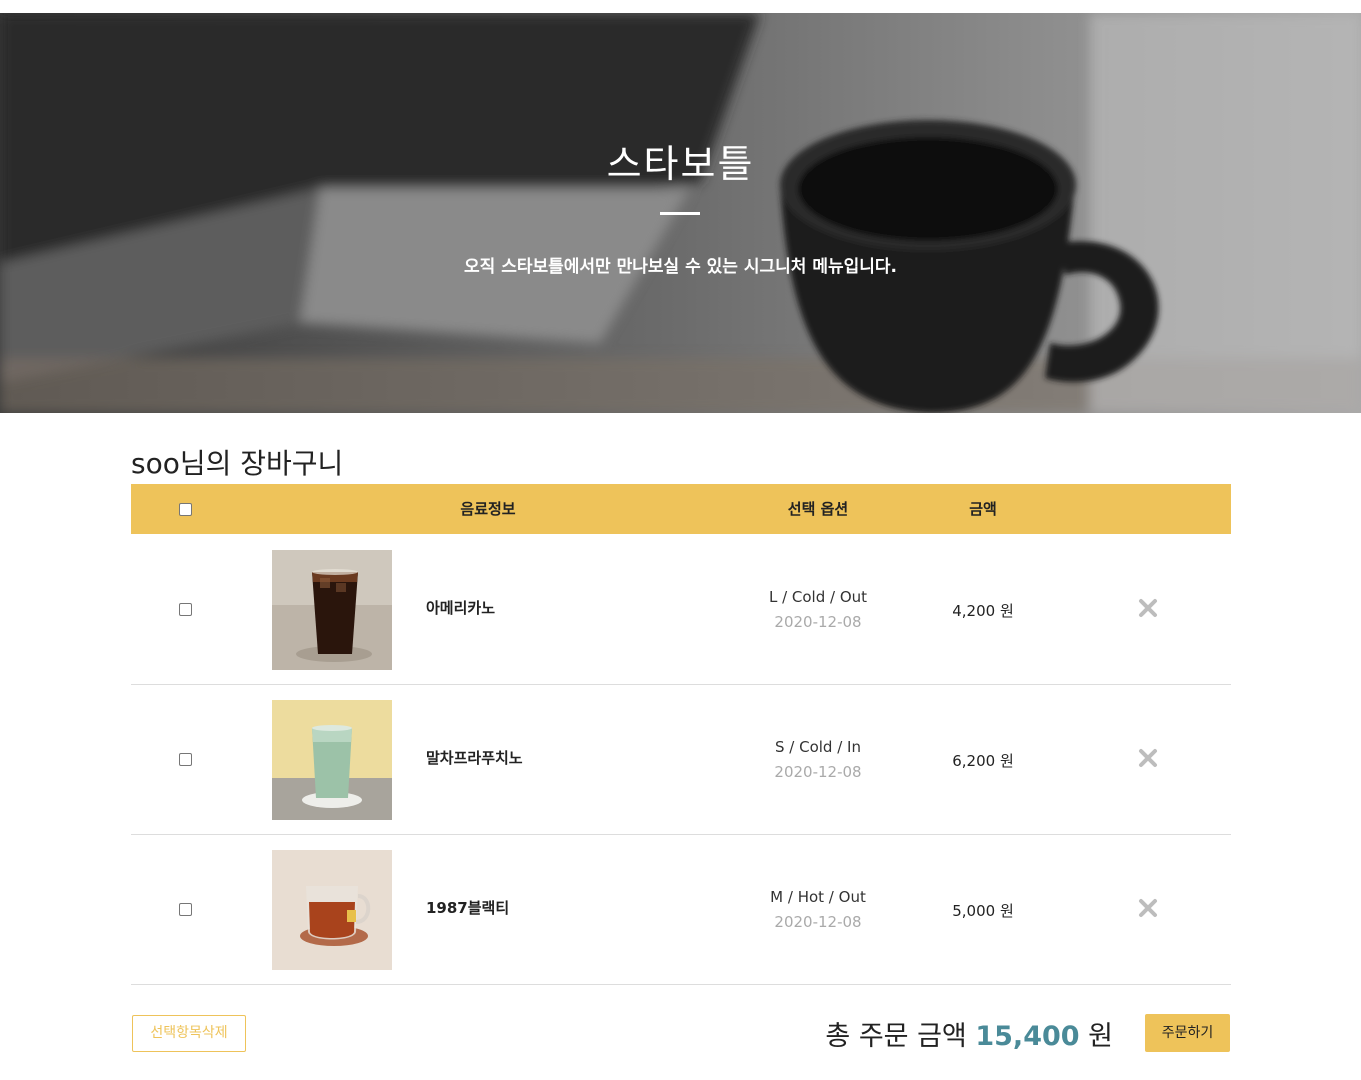 The width and height of the screenshot is (1361, 1080). I want to click on select-all-checkbox, so click(185, 509).